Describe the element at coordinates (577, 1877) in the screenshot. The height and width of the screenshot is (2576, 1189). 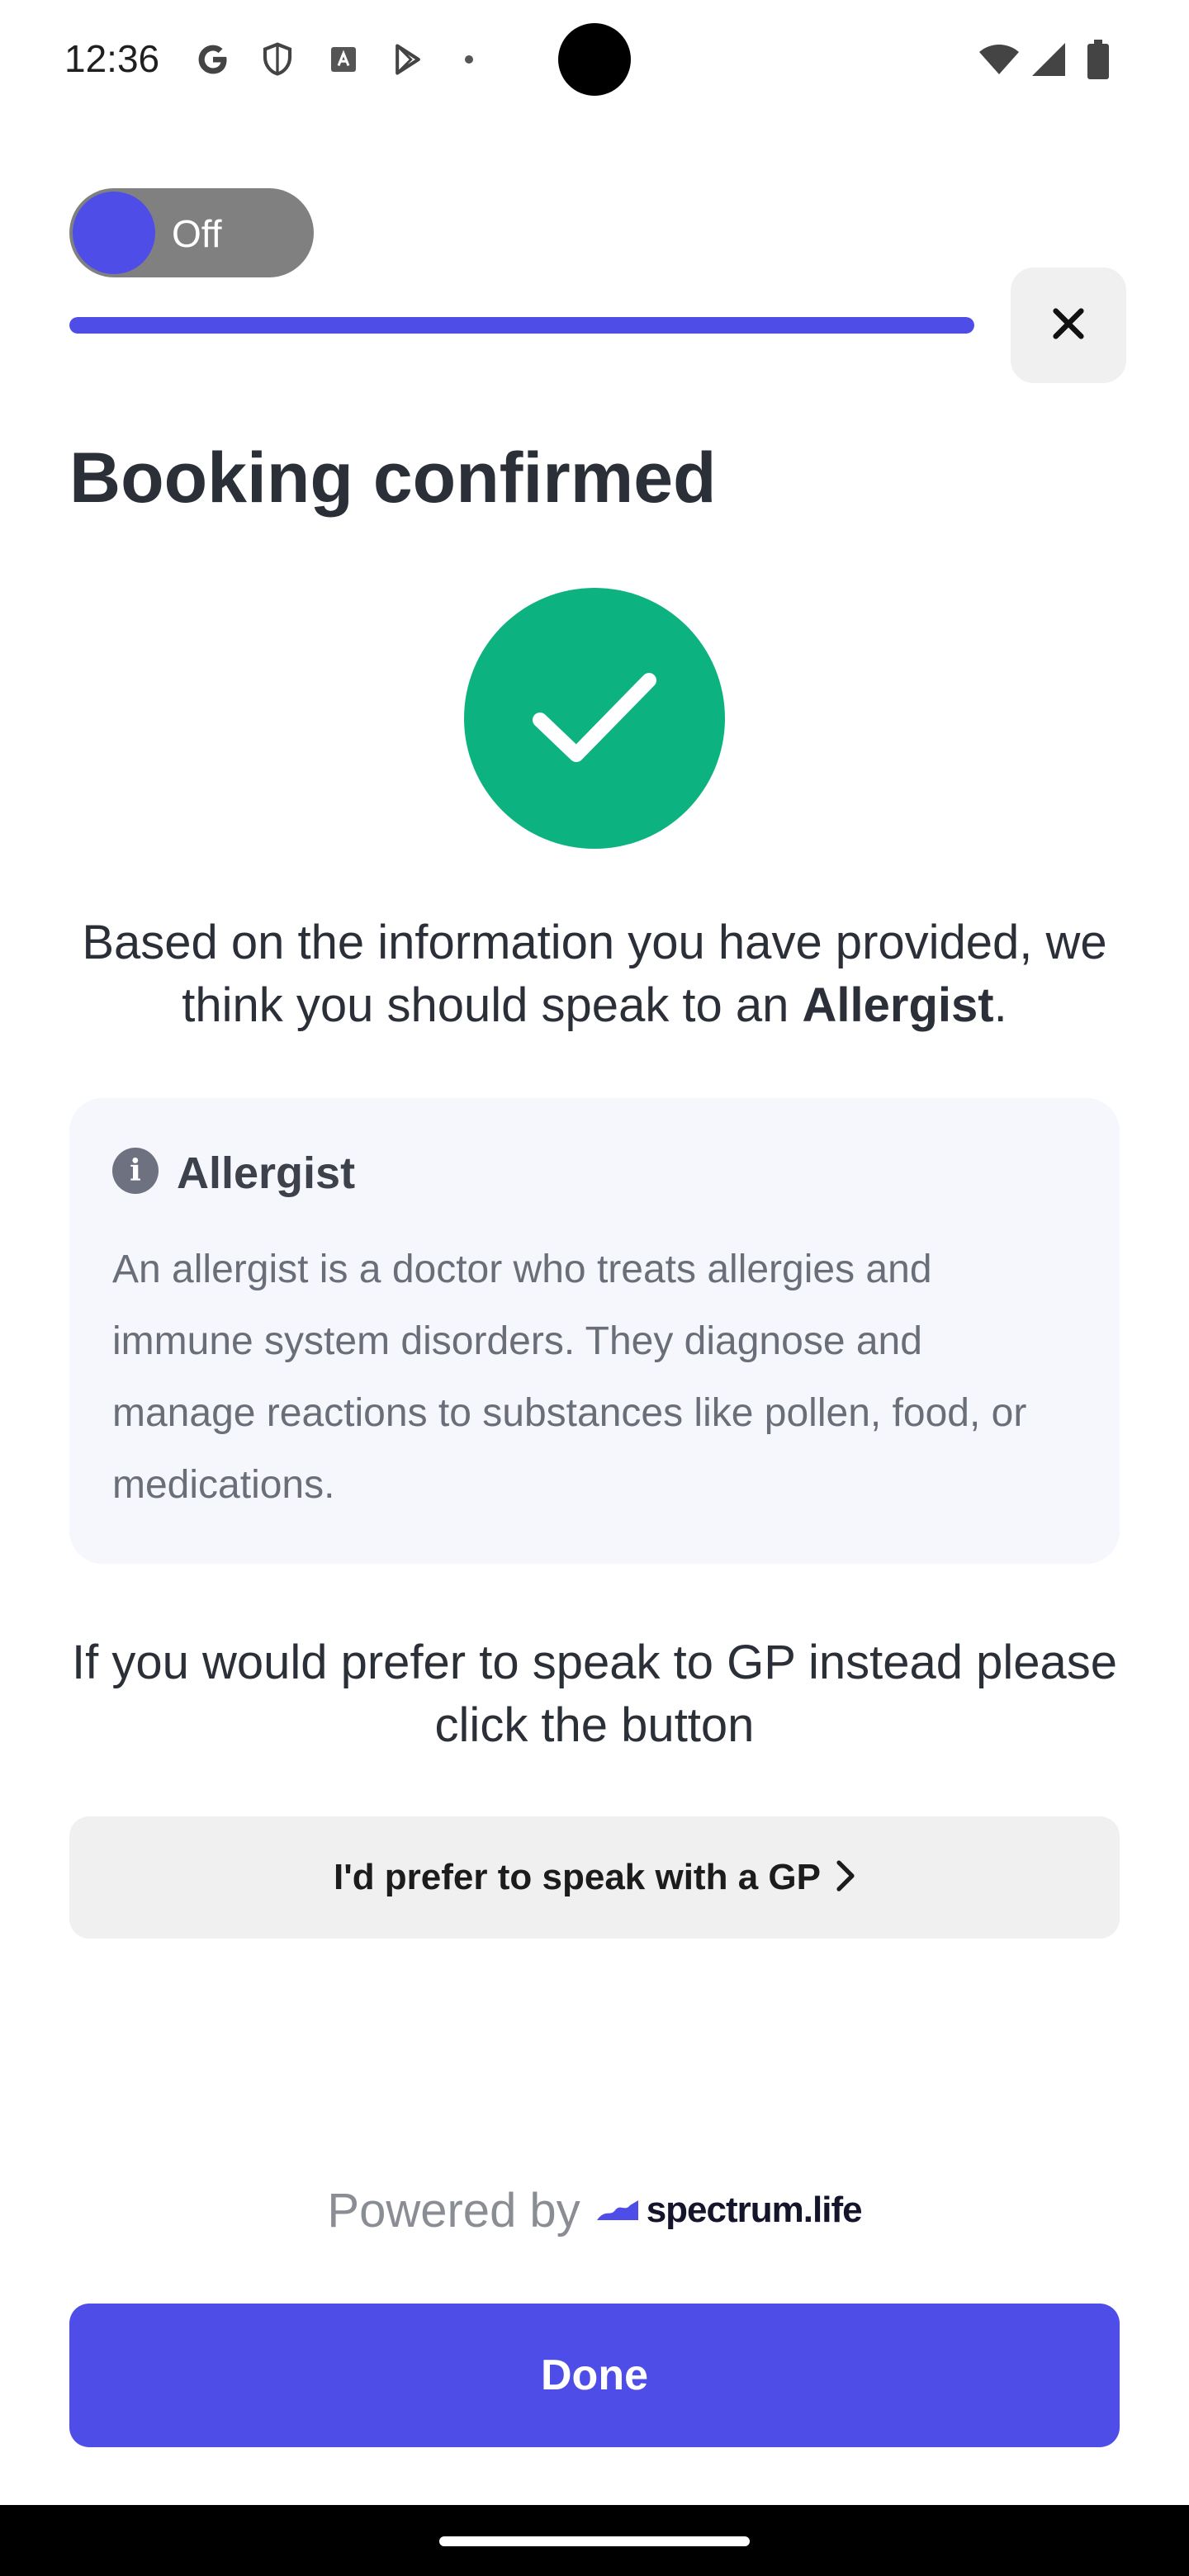
I see `prefer-gp-button-label: I'd prefer to speak with a GP` at that location.